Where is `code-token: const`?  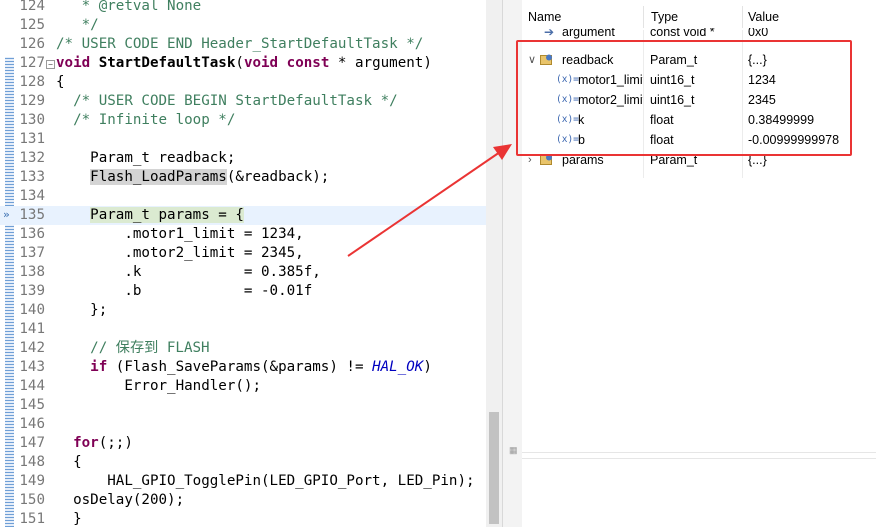
code-token: const is located at coordinates (308, 63).